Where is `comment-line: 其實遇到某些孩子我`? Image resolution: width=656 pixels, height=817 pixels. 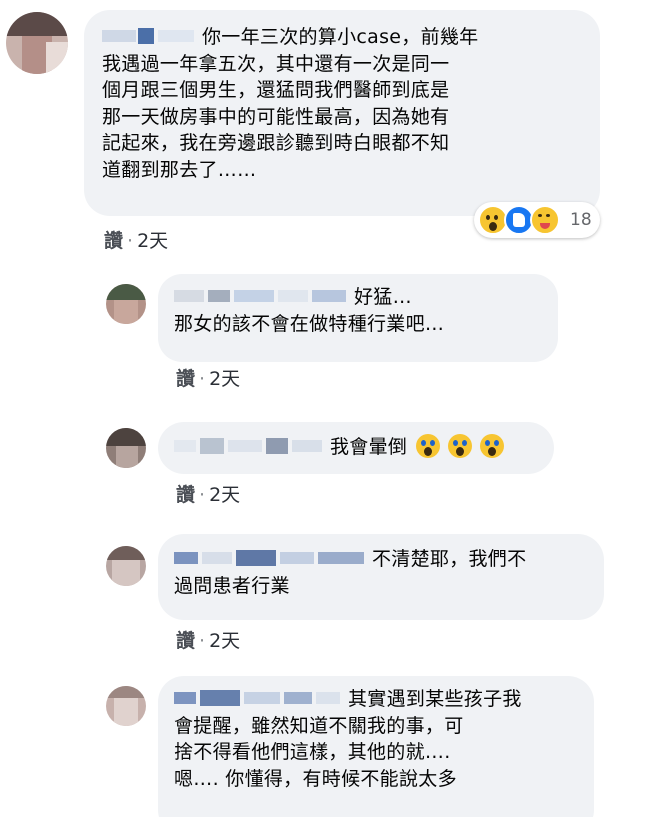
comment-line: 其實遇到某些孩子我 is located at coordinates (435, 699).